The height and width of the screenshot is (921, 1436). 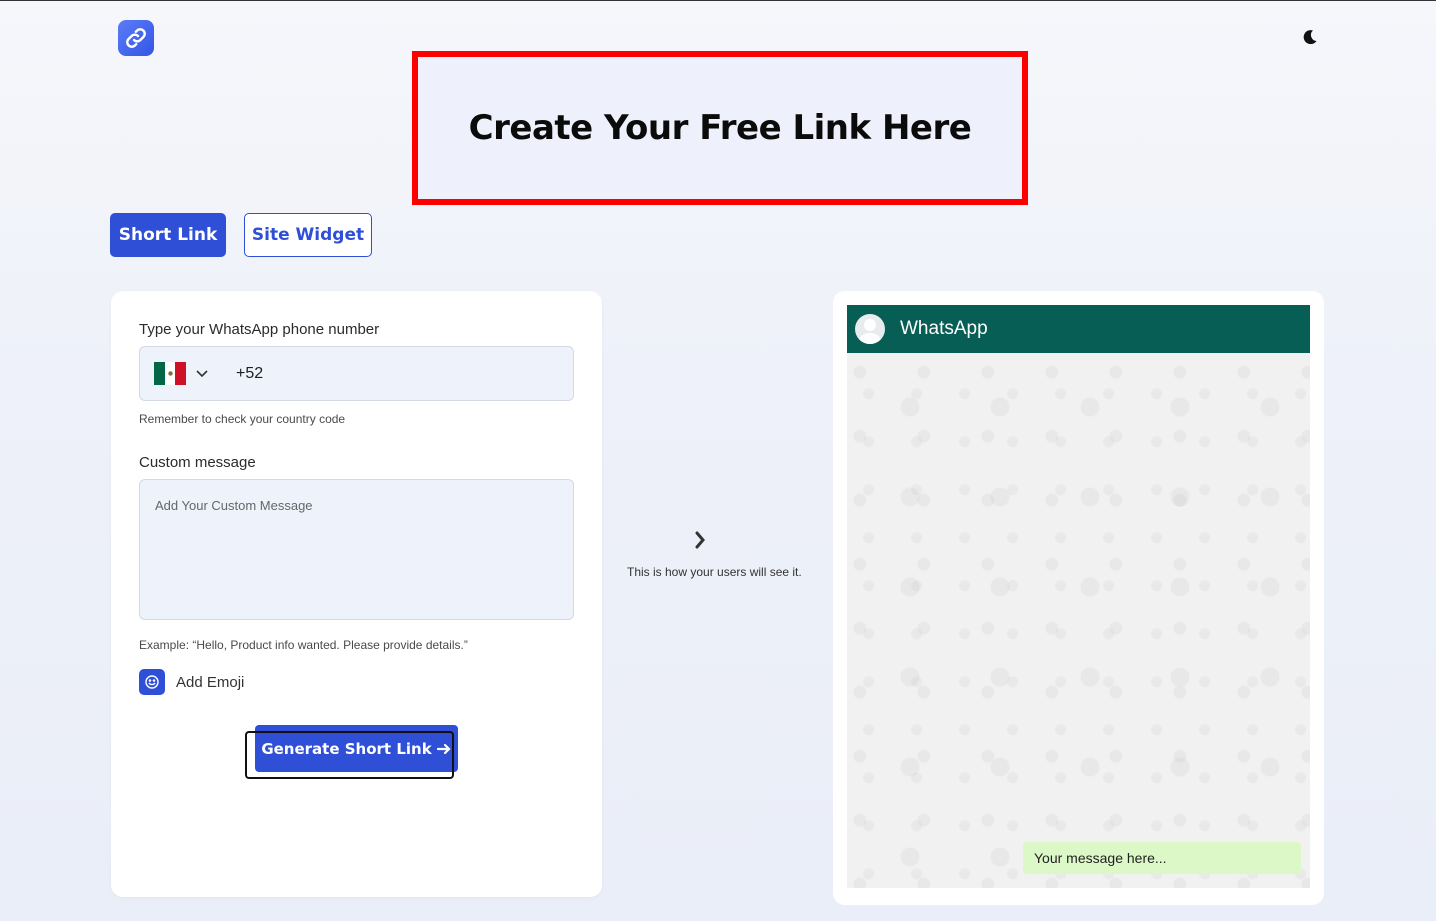 What do you see at coordinates (136, 38) in the screenshot?
I see `logo-link-icon` at bounding box center [136, 38].